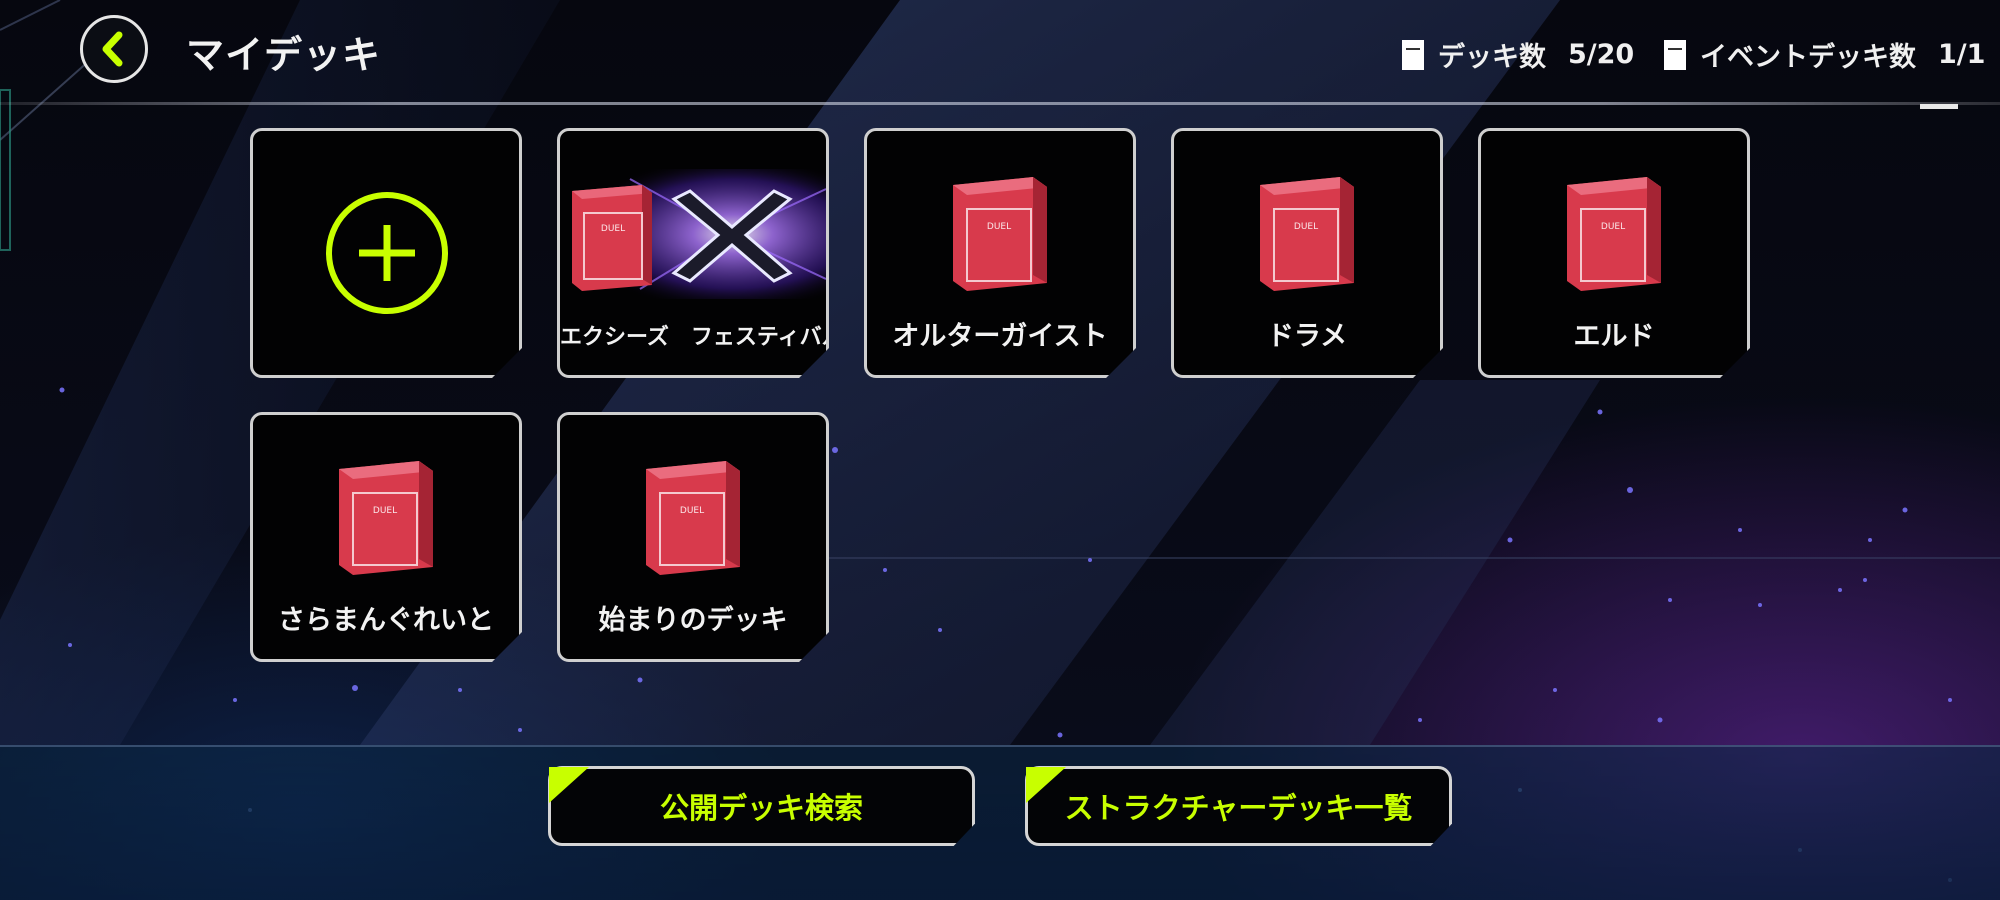 This screenshot has width=2000, height=900. I want to click on page-title: マイデッキ, so click(284, 55).